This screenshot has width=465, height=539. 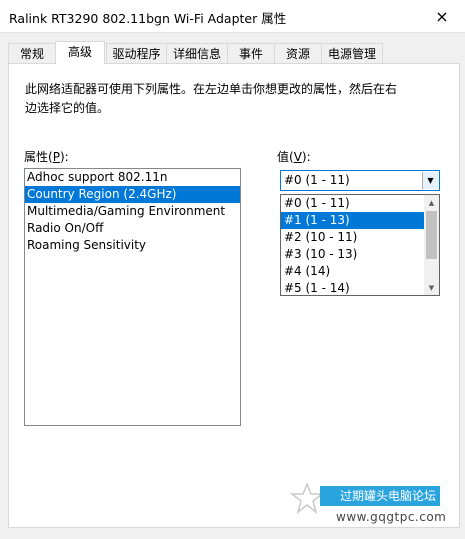 I want to click on value-option: #0 (1 - 11), so click(x=360, y=203).